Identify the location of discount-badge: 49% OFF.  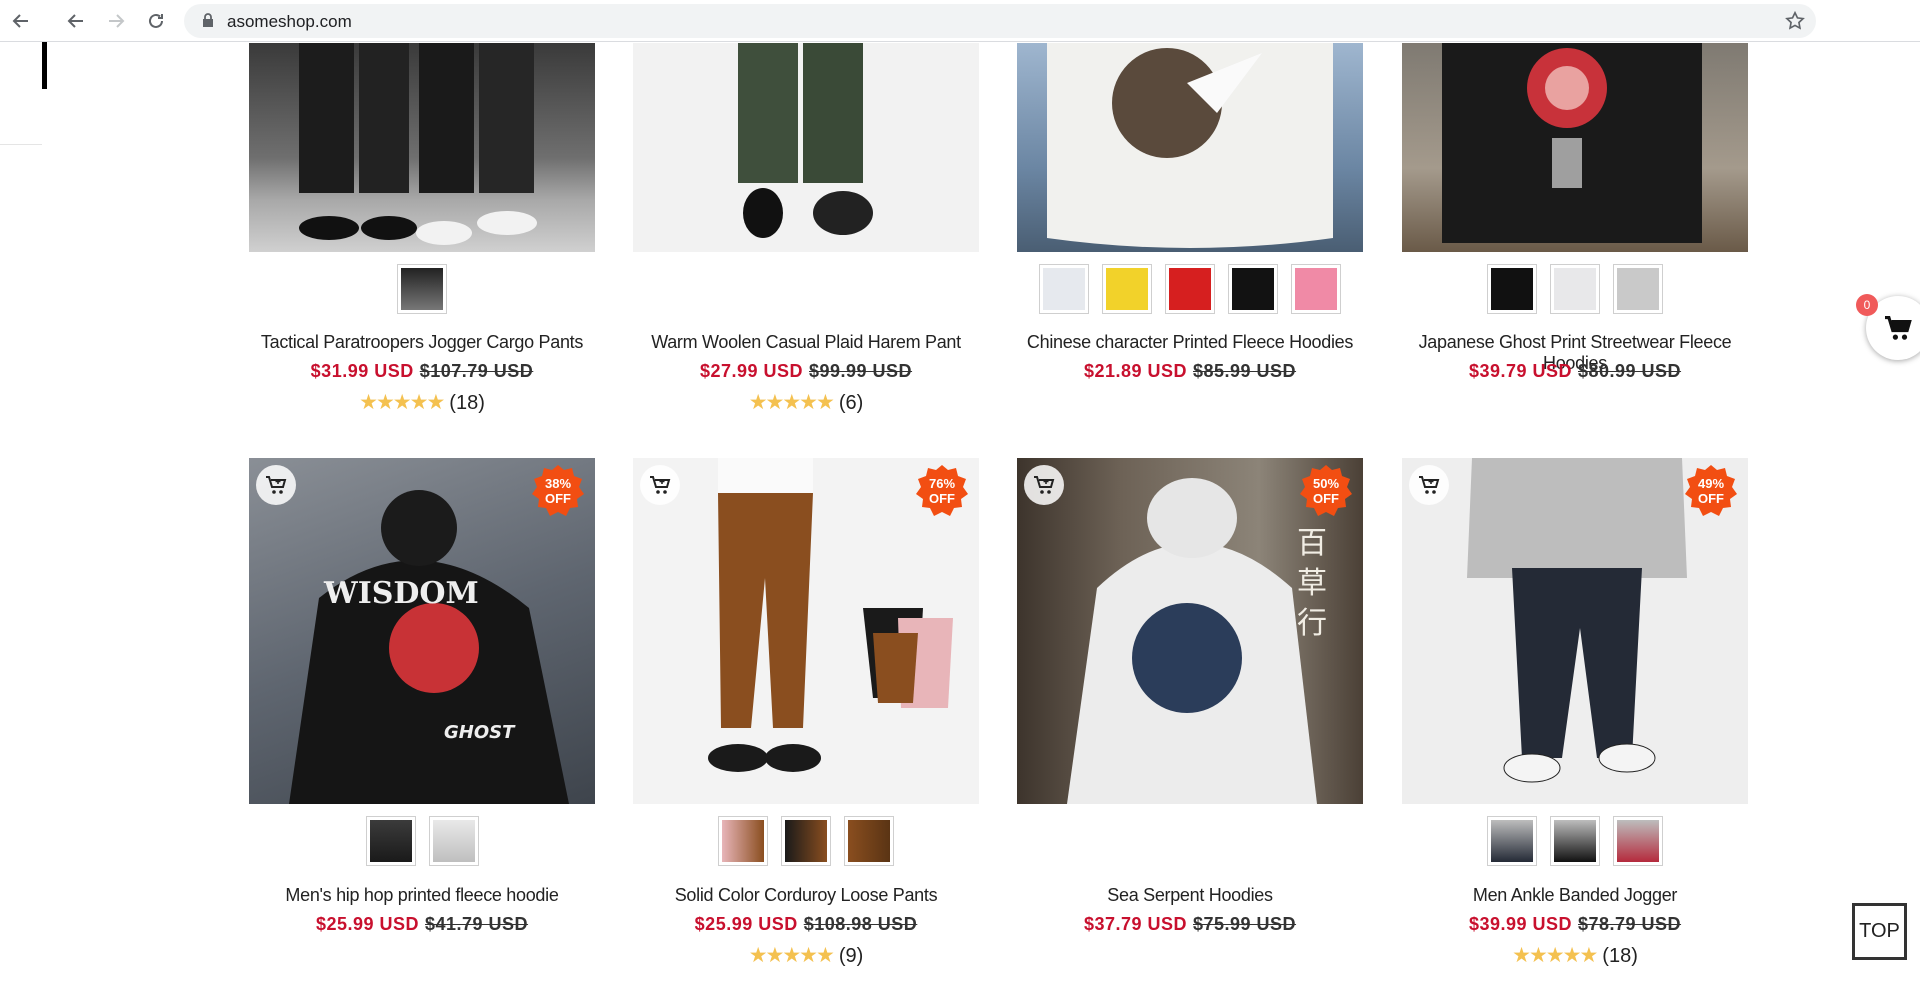
(1711, 491).